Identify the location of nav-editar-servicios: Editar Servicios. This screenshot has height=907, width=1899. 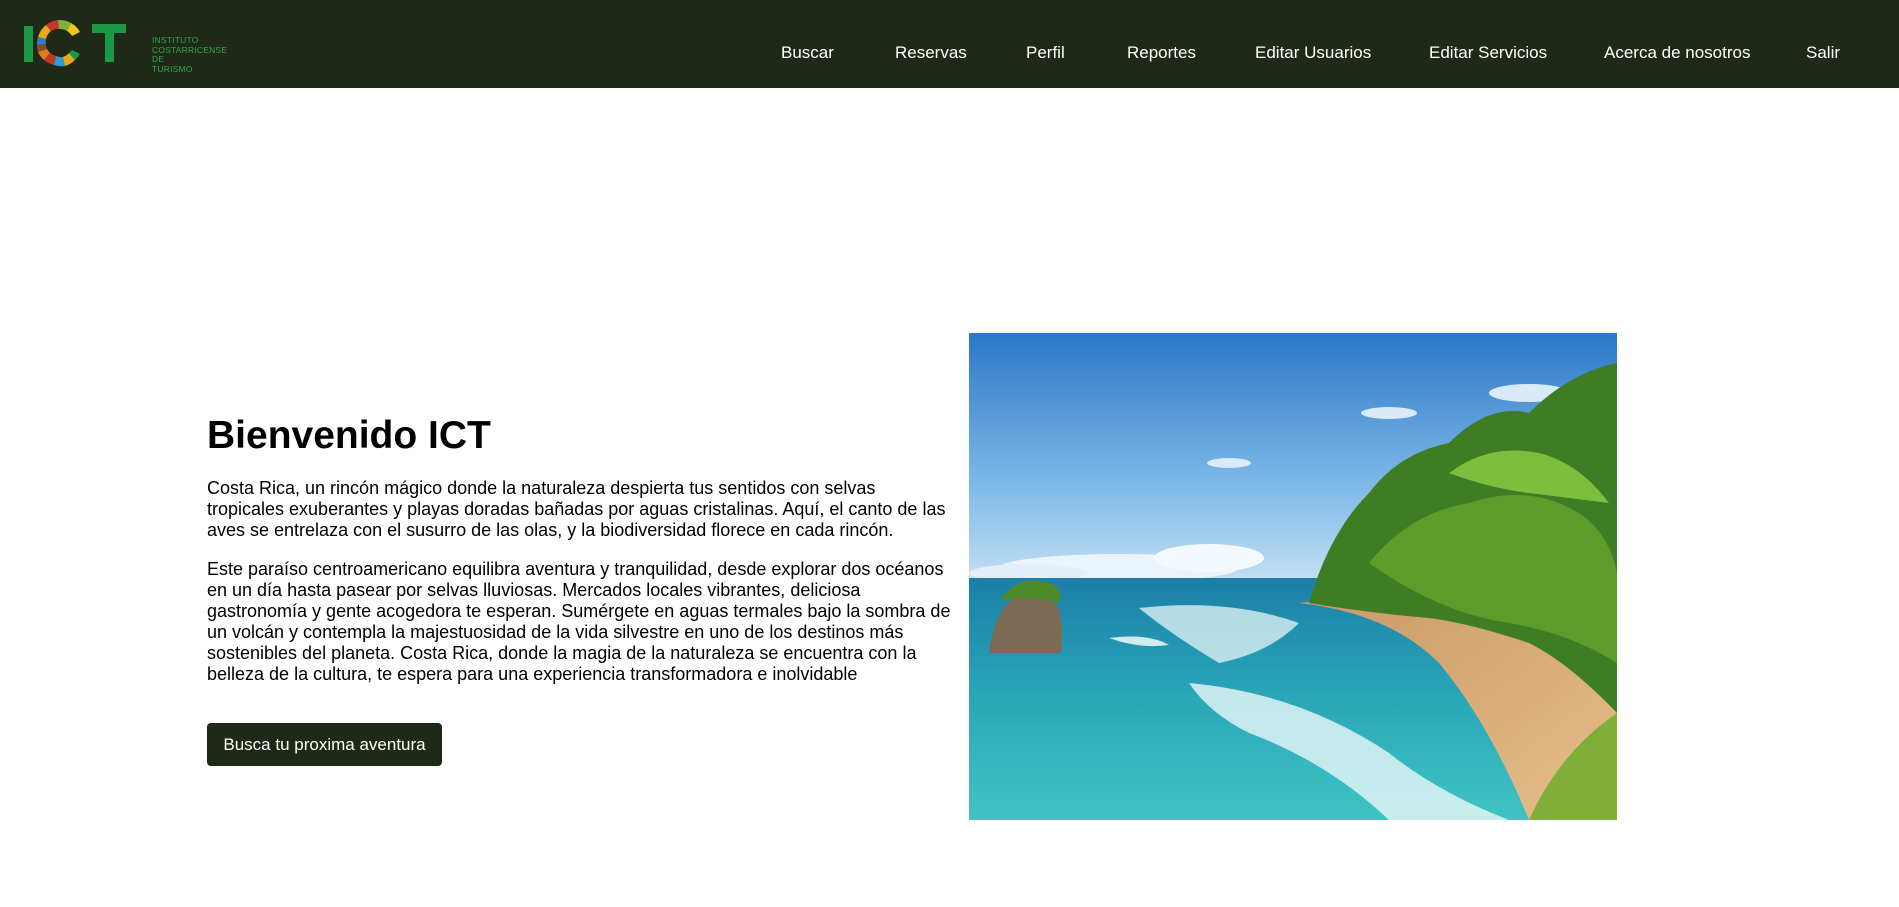
(1488, 53).